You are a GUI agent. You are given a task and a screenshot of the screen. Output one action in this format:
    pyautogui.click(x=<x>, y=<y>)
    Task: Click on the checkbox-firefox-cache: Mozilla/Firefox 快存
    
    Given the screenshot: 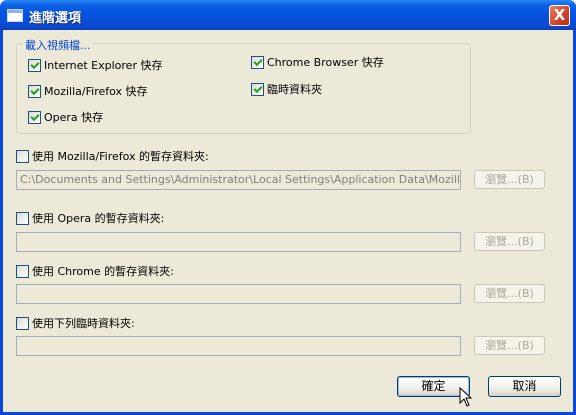 What is the action you would take?
    pyautogui.click(x=88, y=91)
    